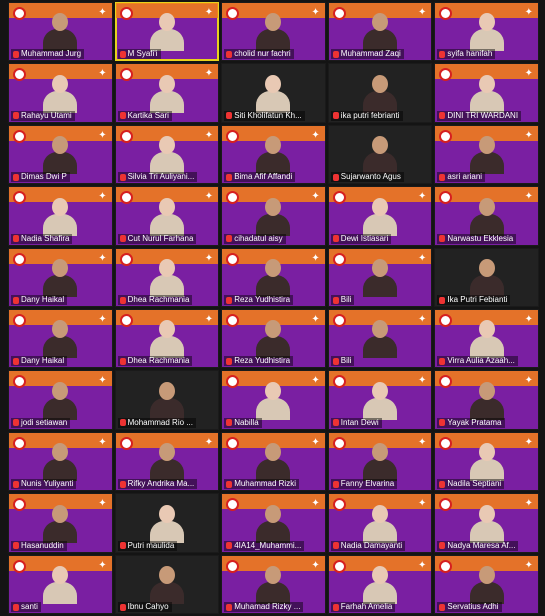 This screenshot has height=616, width=545. I want to click on participant-tile: ✦ cholid nur fachri, so click(273, 32).